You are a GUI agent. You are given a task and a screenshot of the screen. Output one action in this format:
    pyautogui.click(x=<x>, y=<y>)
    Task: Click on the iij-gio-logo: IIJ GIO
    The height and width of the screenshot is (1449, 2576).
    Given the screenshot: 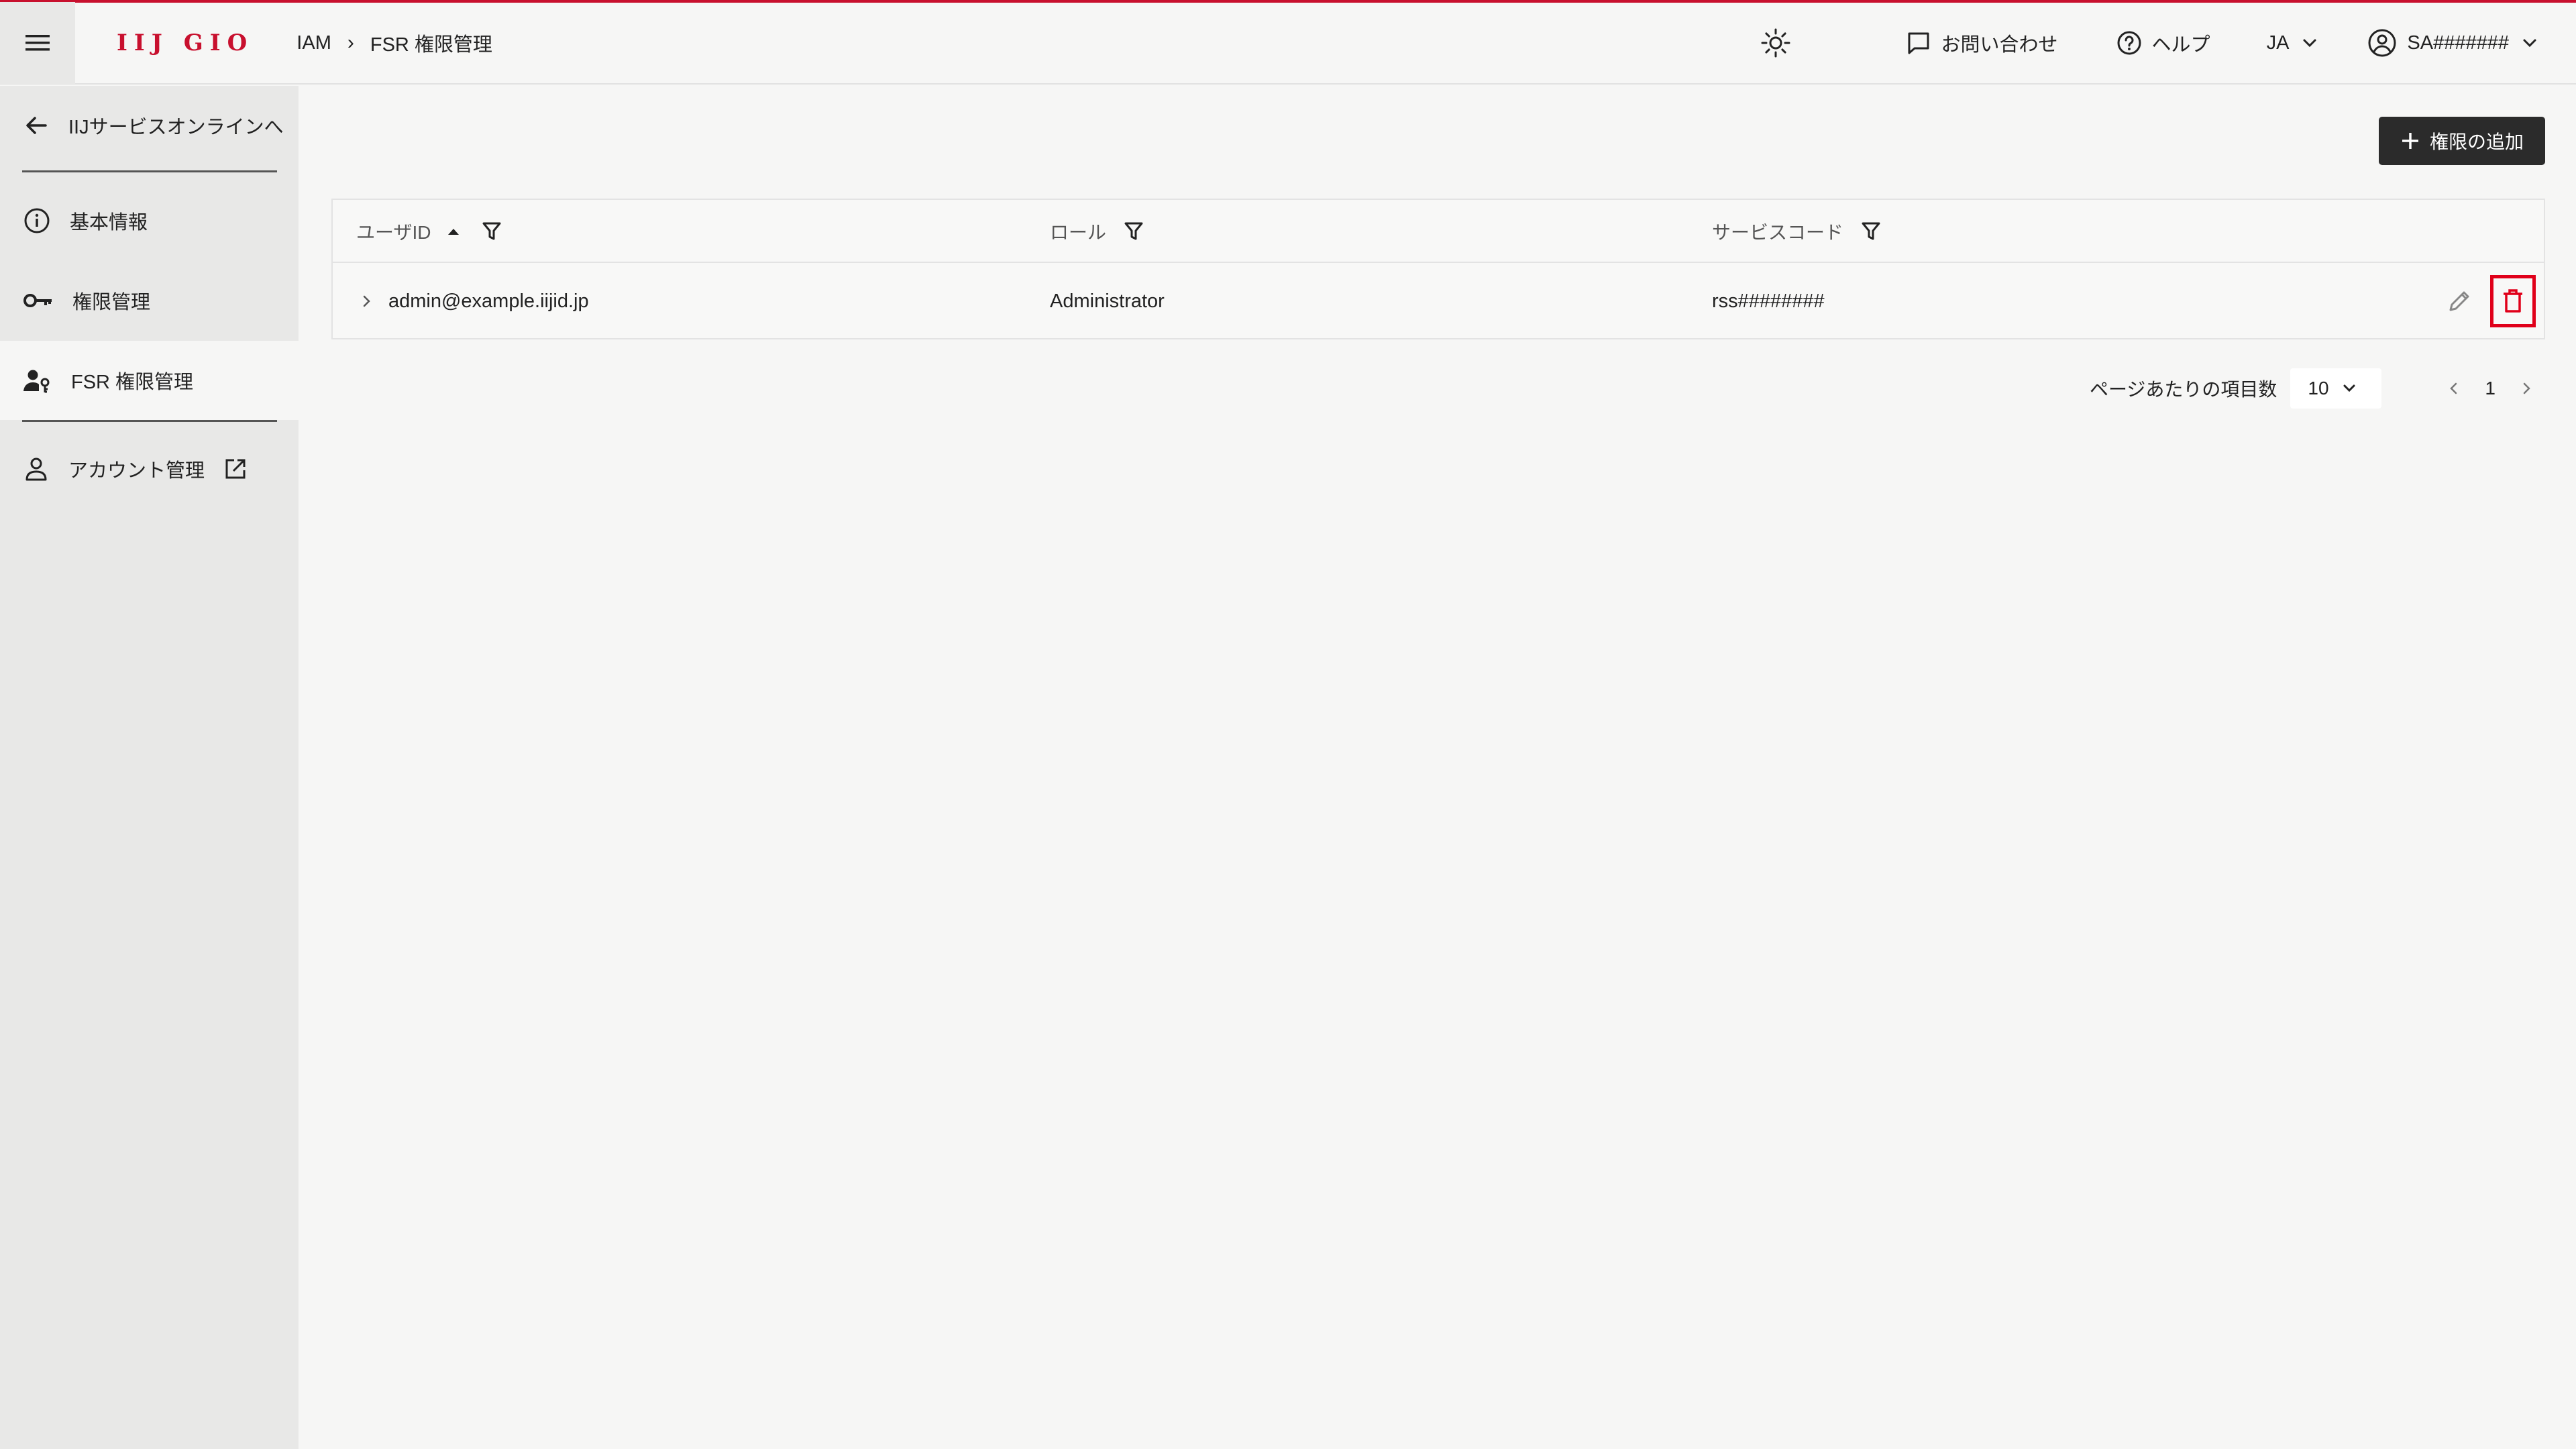 What is the action you would take?
    pyautogui.click(x=185, y=43)
    